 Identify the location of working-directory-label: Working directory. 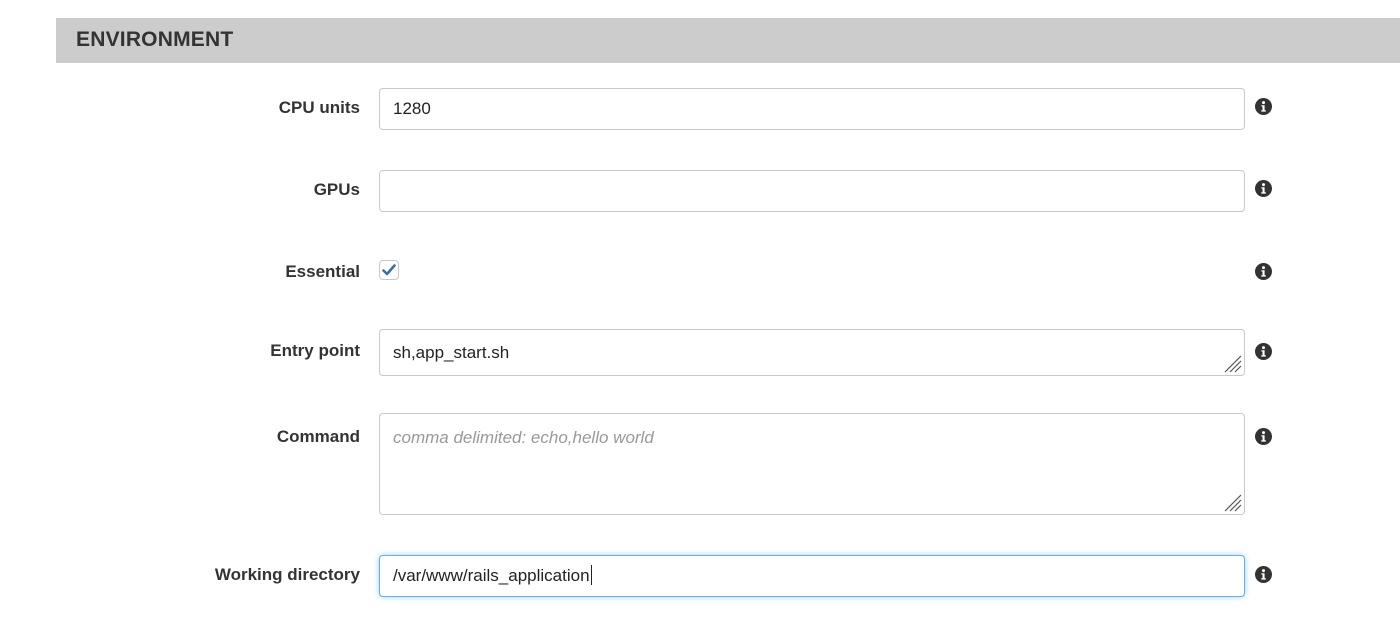
(287, 574).